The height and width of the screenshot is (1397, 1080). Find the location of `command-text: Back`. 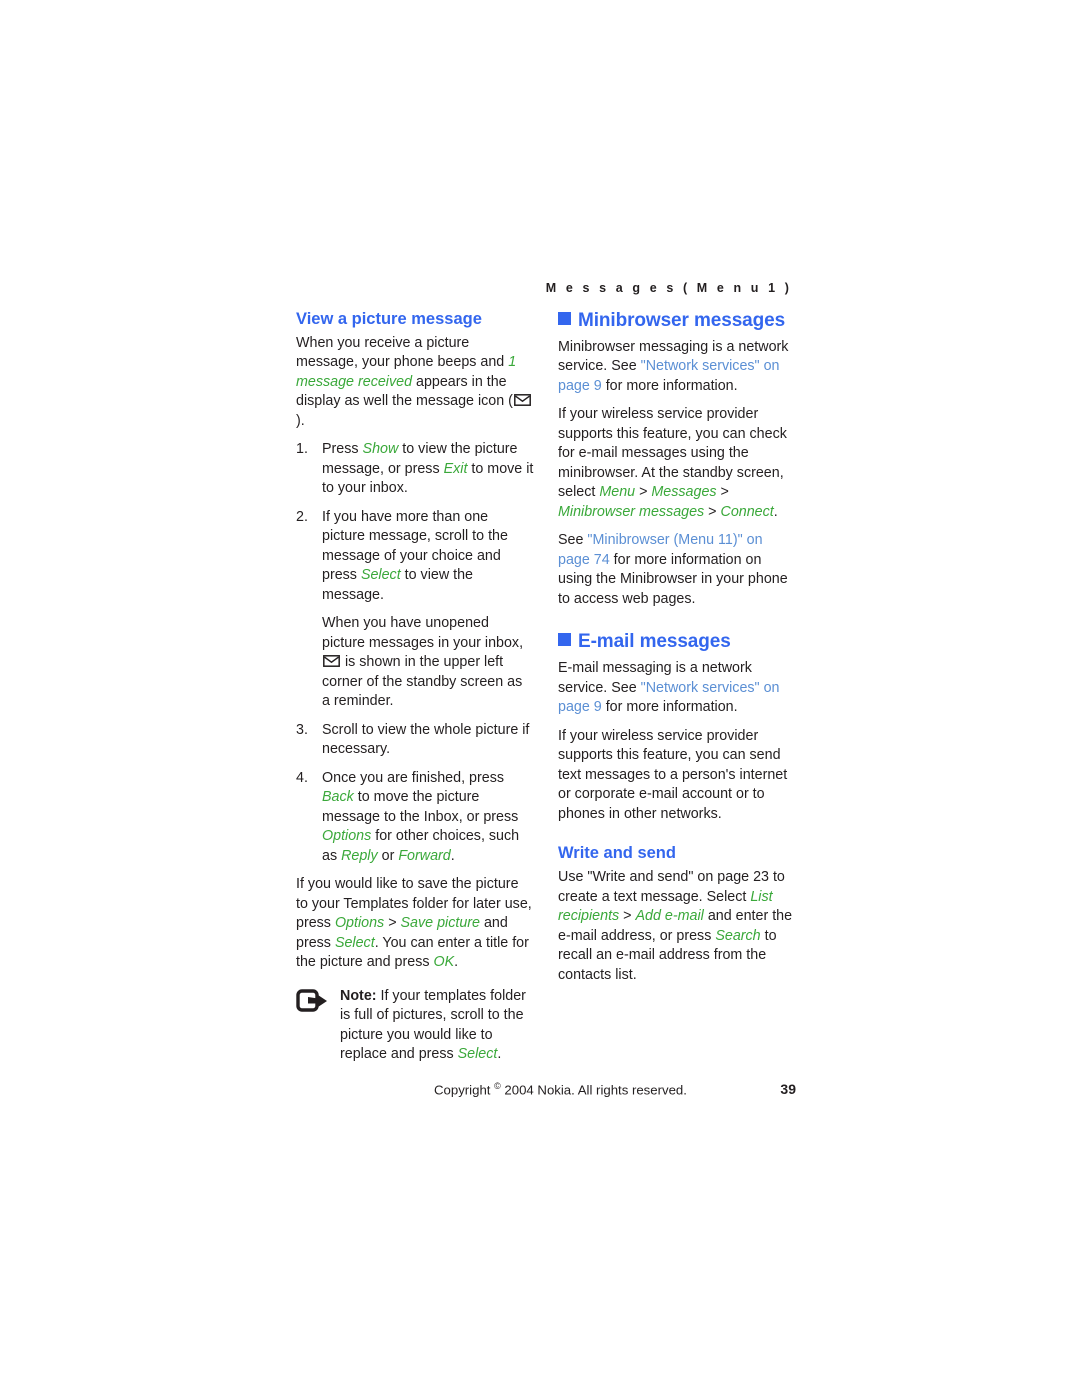

command-text: Back is located at coordinates (338, 797).